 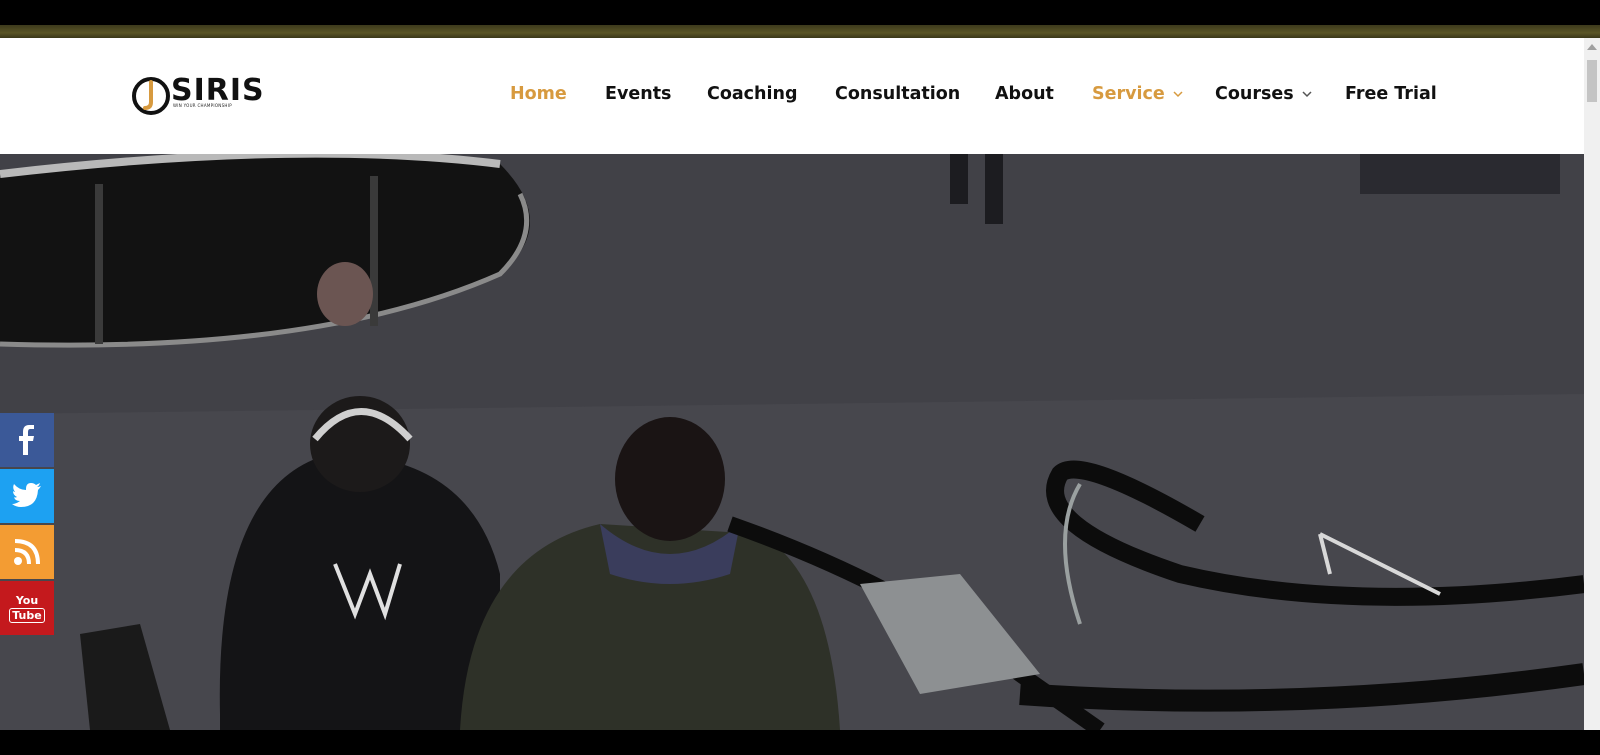 I want to click on twitter-share-button, so click(x=27, y=496).